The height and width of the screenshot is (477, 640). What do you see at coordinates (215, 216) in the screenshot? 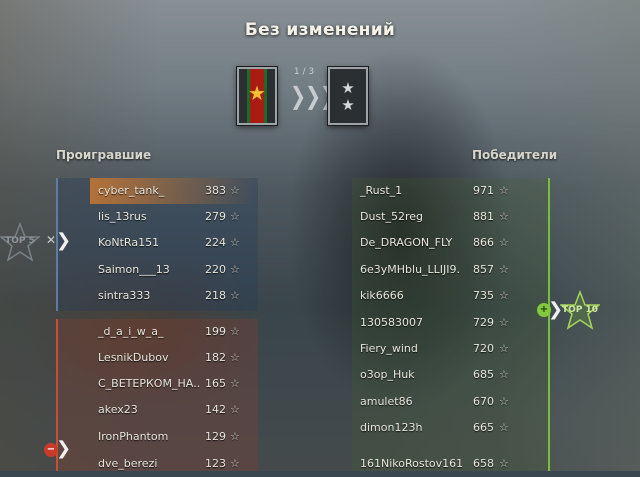
I see `player-score: 279` at bounding box center [215, 216].